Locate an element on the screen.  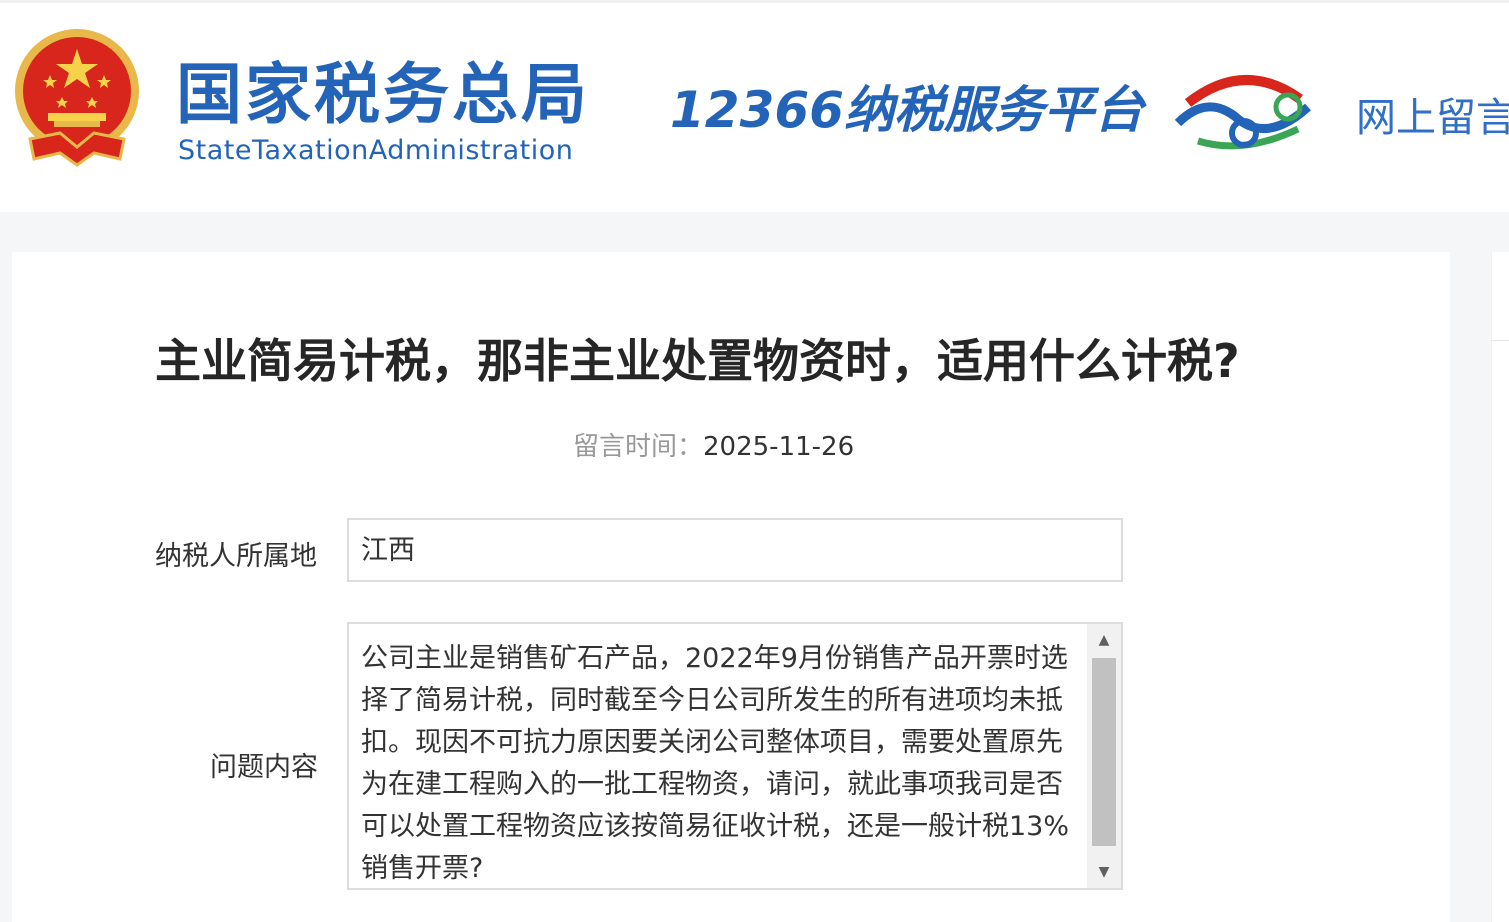
brand-title-en: StateTaxationAdministration is located at coordinates (376, 150).